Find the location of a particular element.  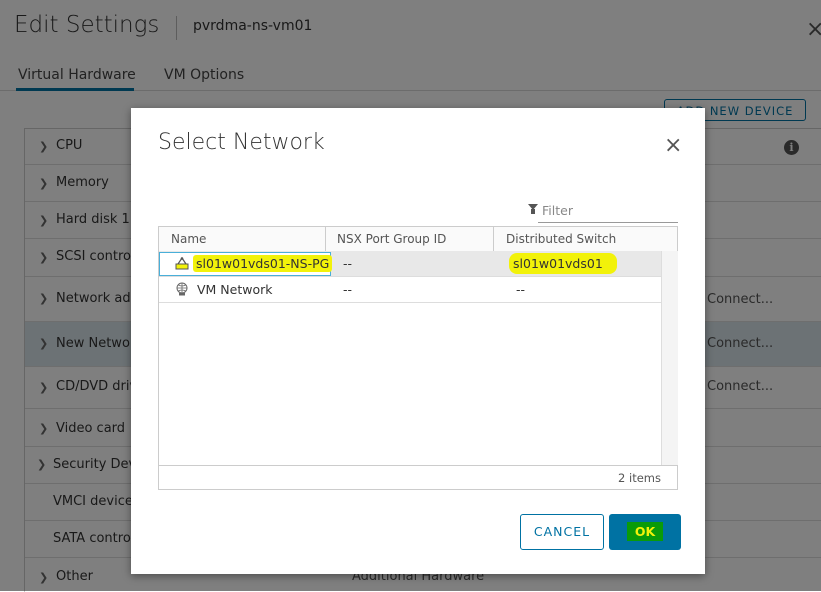

datagrid-scrollbar is located at coordinates (669, 358).